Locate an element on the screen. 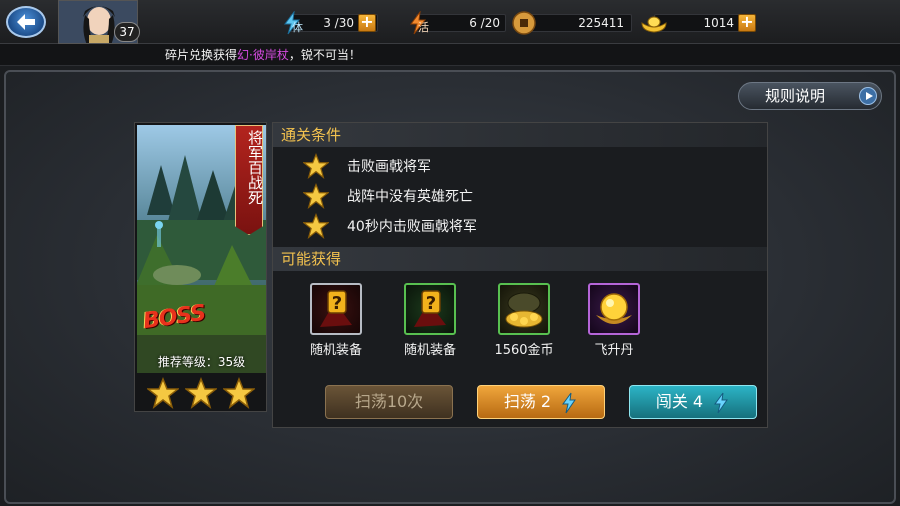 The height and width of the screenshot is (506, 900). ascension-pill-icon is located at coordinates (614, 308).